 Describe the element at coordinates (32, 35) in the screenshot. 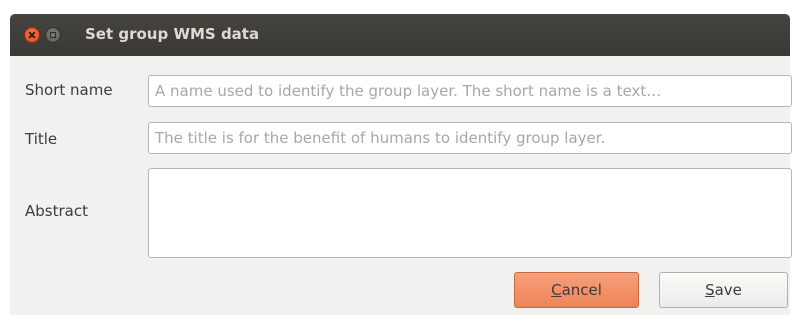

I see `close-icon` at that location.